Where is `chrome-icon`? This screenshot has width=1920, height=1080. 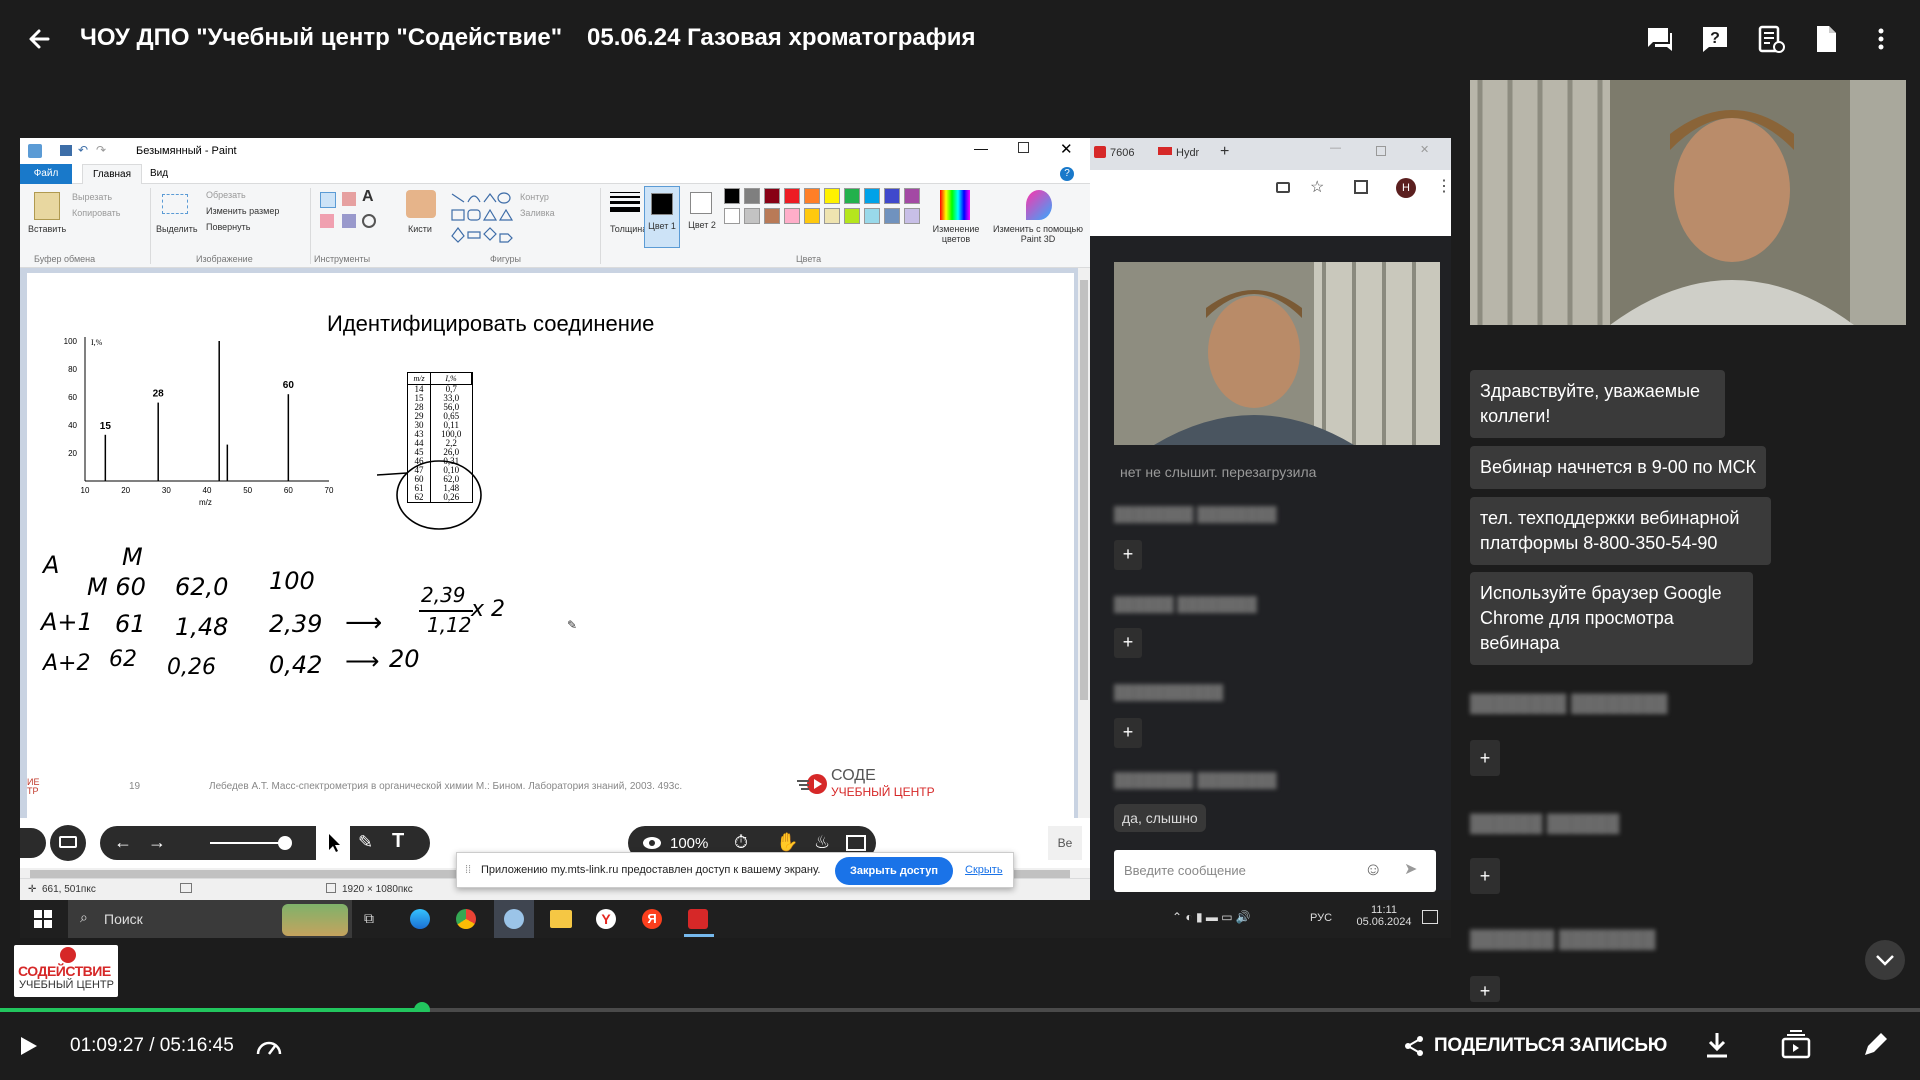
chrome-icon is located at coordinates (466, 919).